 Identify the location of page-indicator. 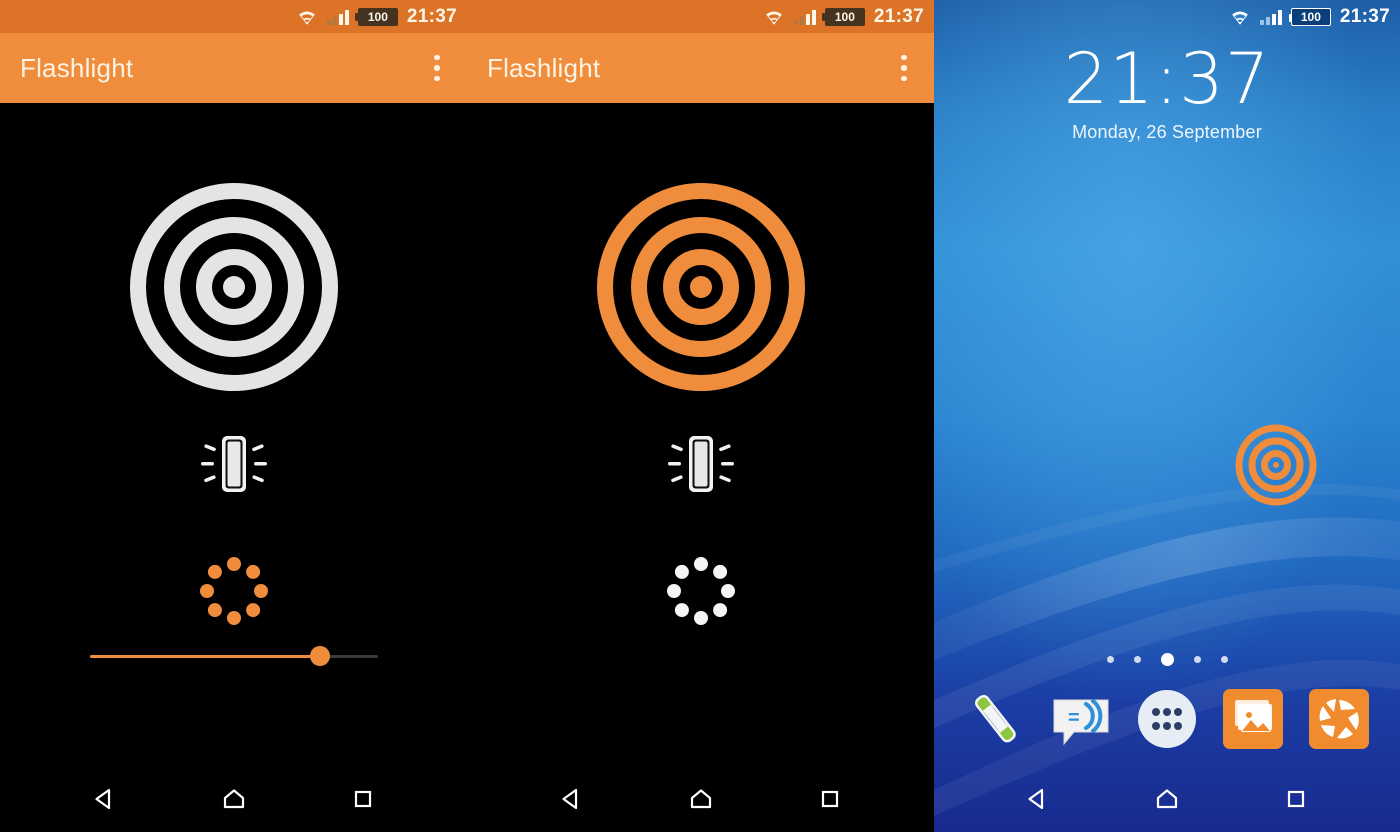
(1167, 659).